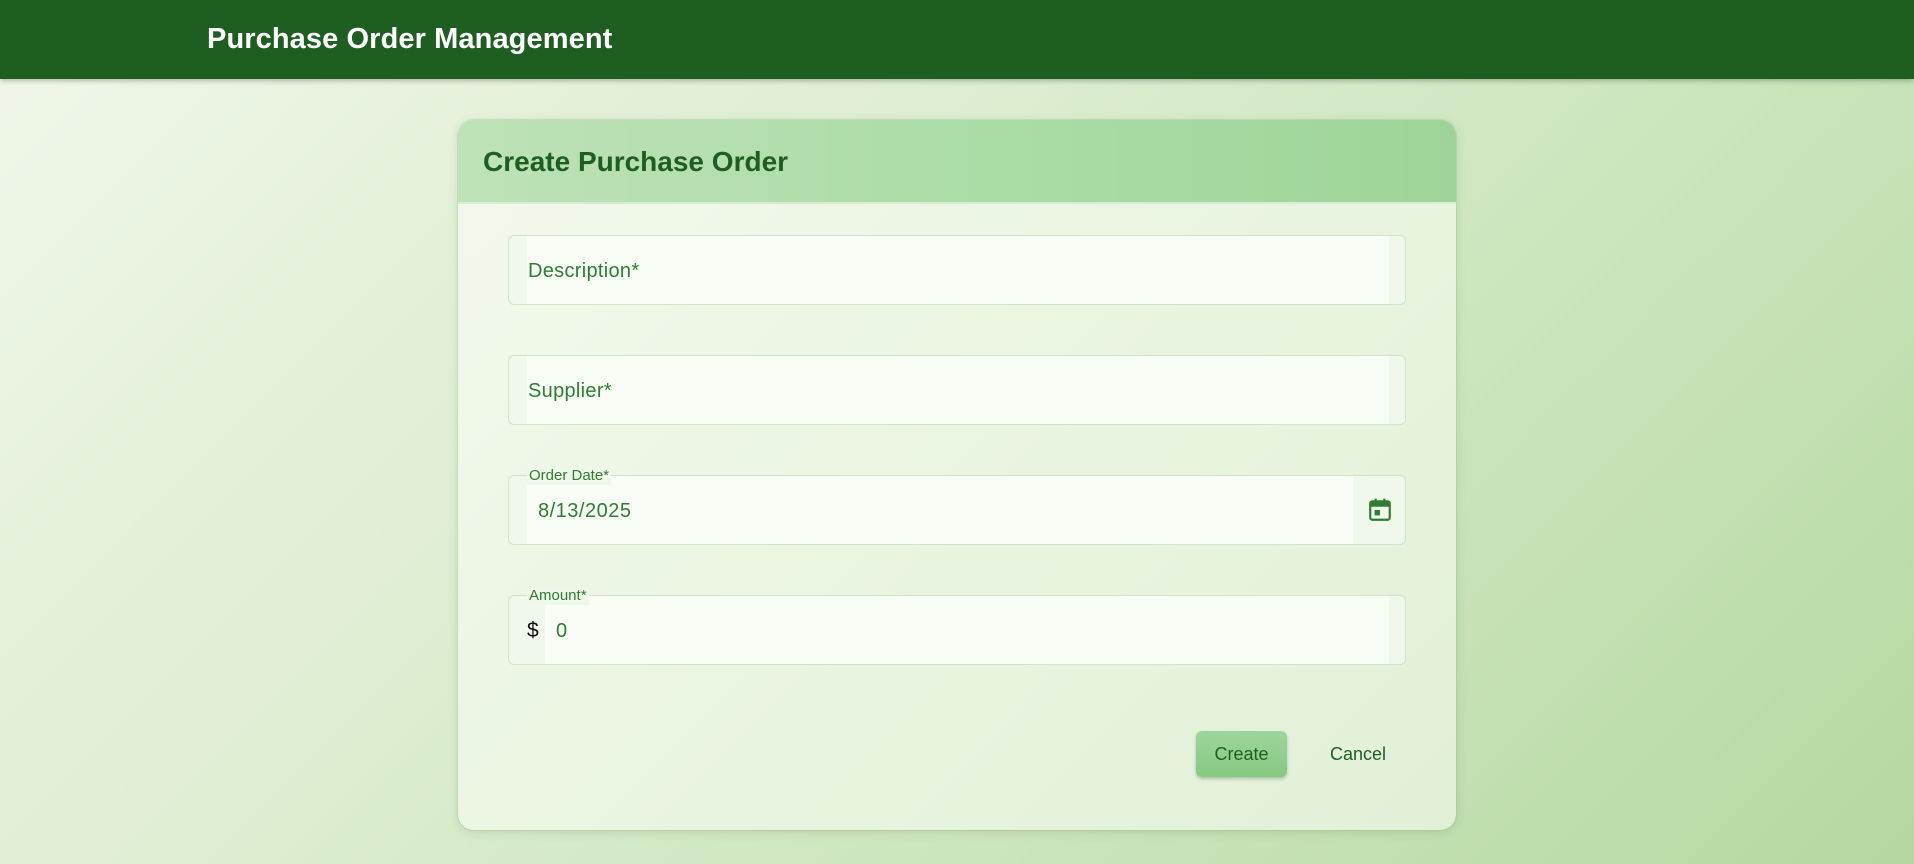  What do you see at coordinates (585, 511) in the screenshot?
I see `order-date-value: 8/13/2025` at bounding box center [585, 511].